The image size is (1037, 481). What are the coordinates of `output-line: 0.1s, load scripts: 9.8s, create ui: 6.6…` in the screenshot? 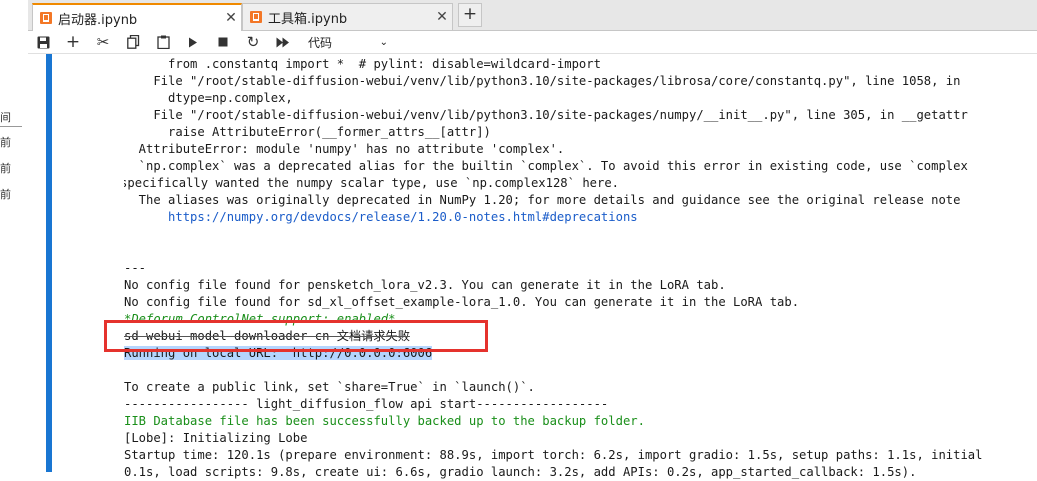 It's located at (580, 472).